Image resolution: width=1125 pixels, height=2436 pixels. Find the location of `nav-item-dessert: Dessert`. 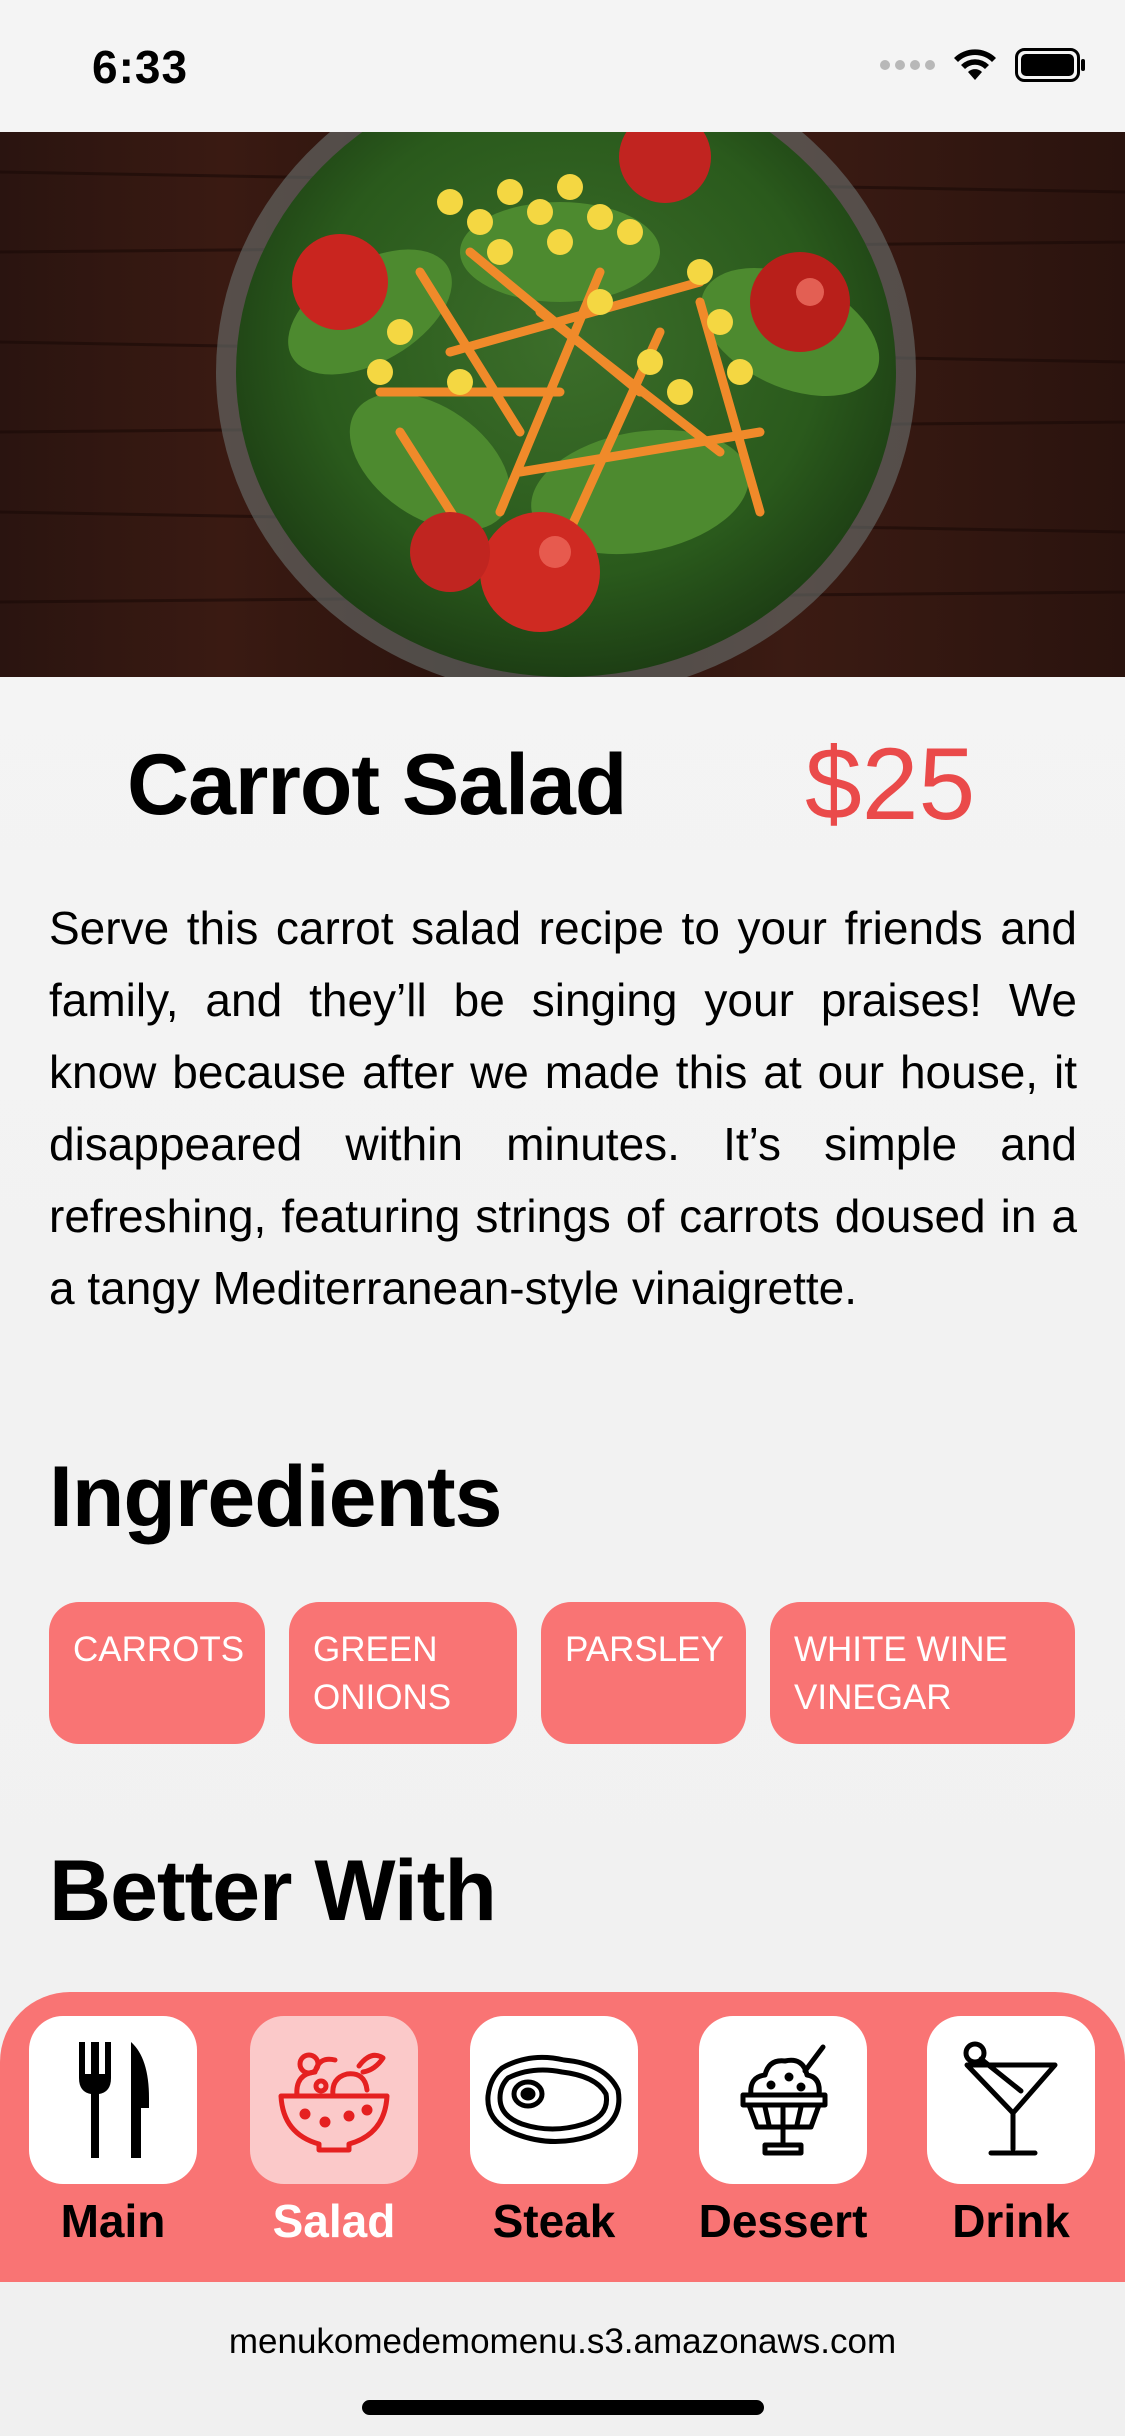

nav-item-dessert: Dessert is located at coordinates (783, 2132).